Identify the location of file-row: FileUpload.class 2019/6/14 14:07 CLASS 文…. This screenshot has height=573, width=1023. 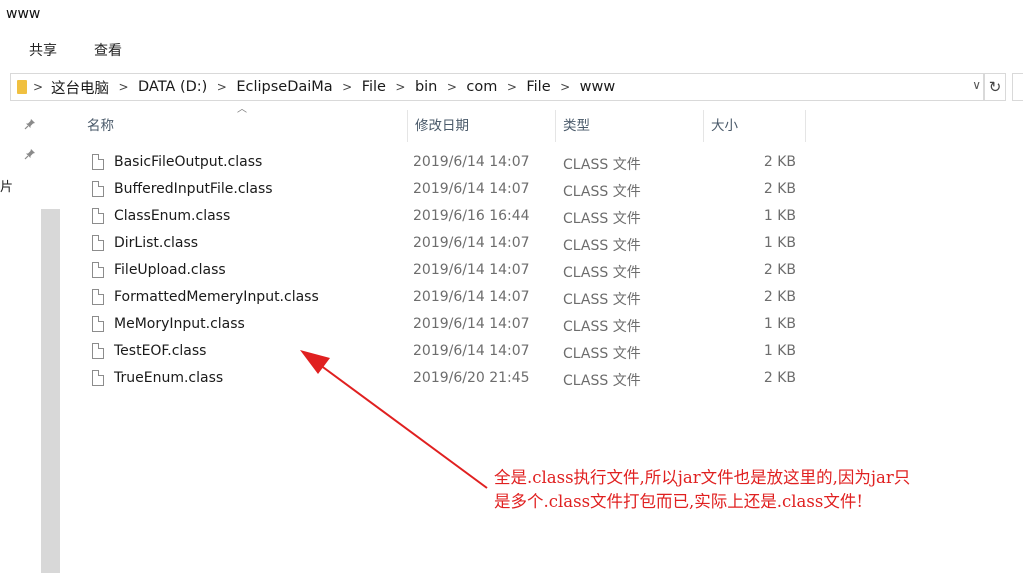
(445, 272).